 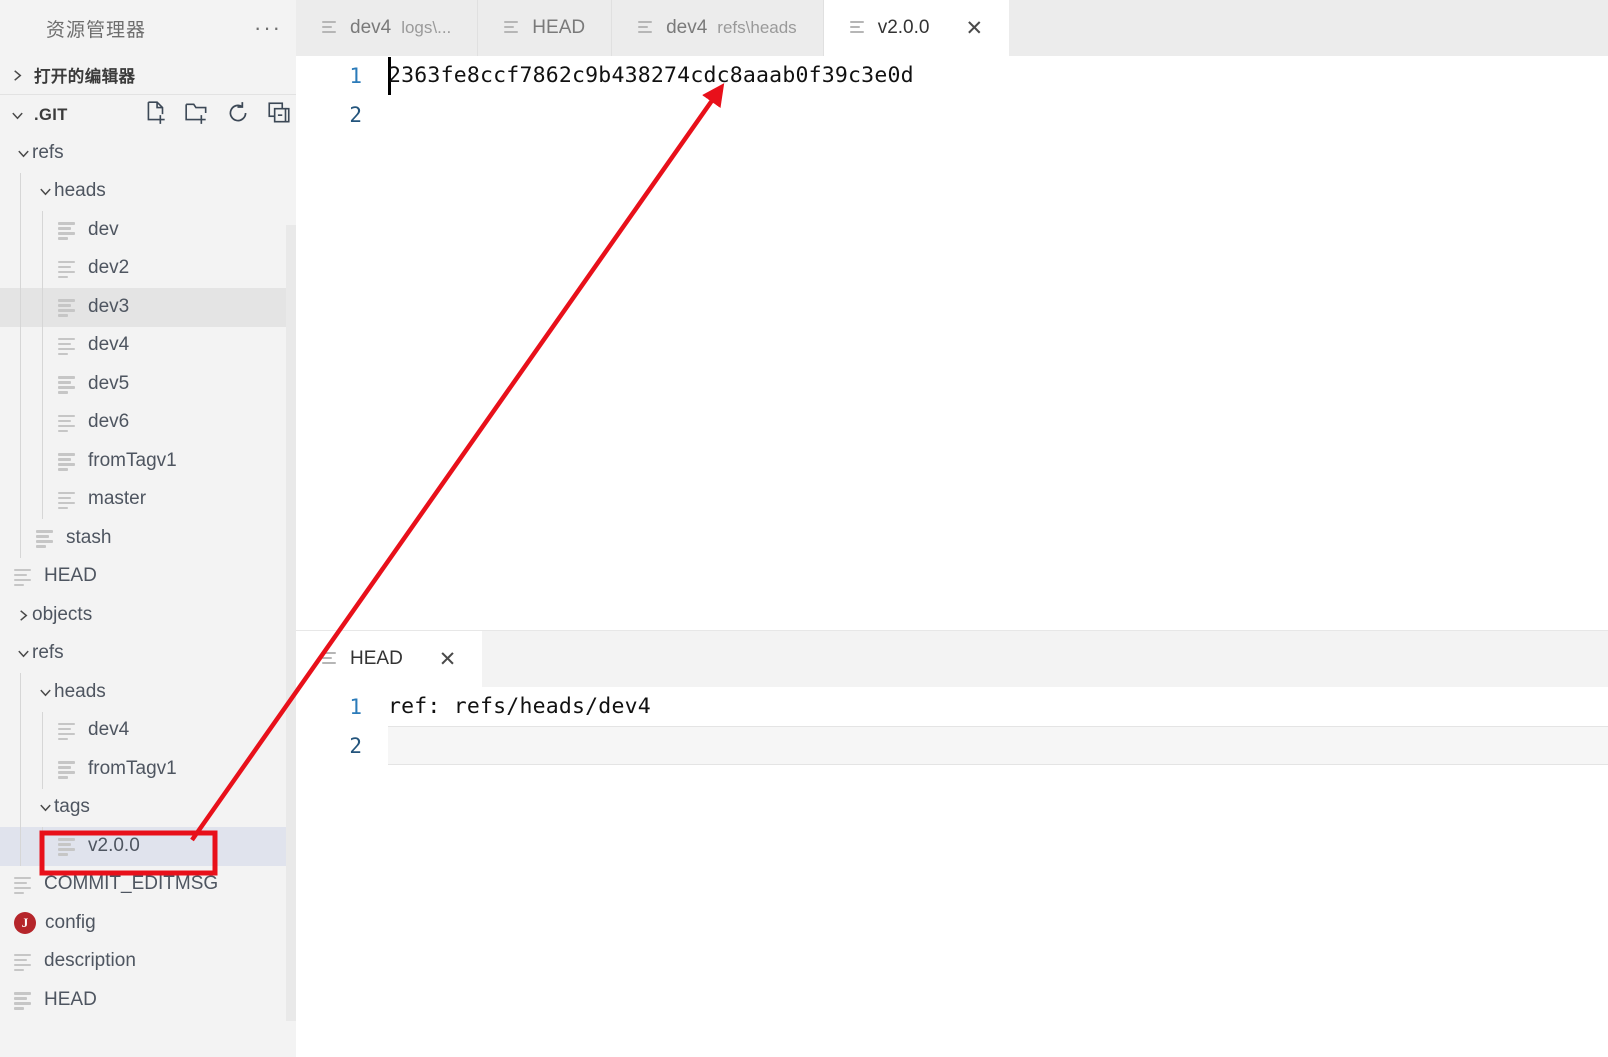 I want to click on tree-item-label: dev6, so click(x=109, y=422).